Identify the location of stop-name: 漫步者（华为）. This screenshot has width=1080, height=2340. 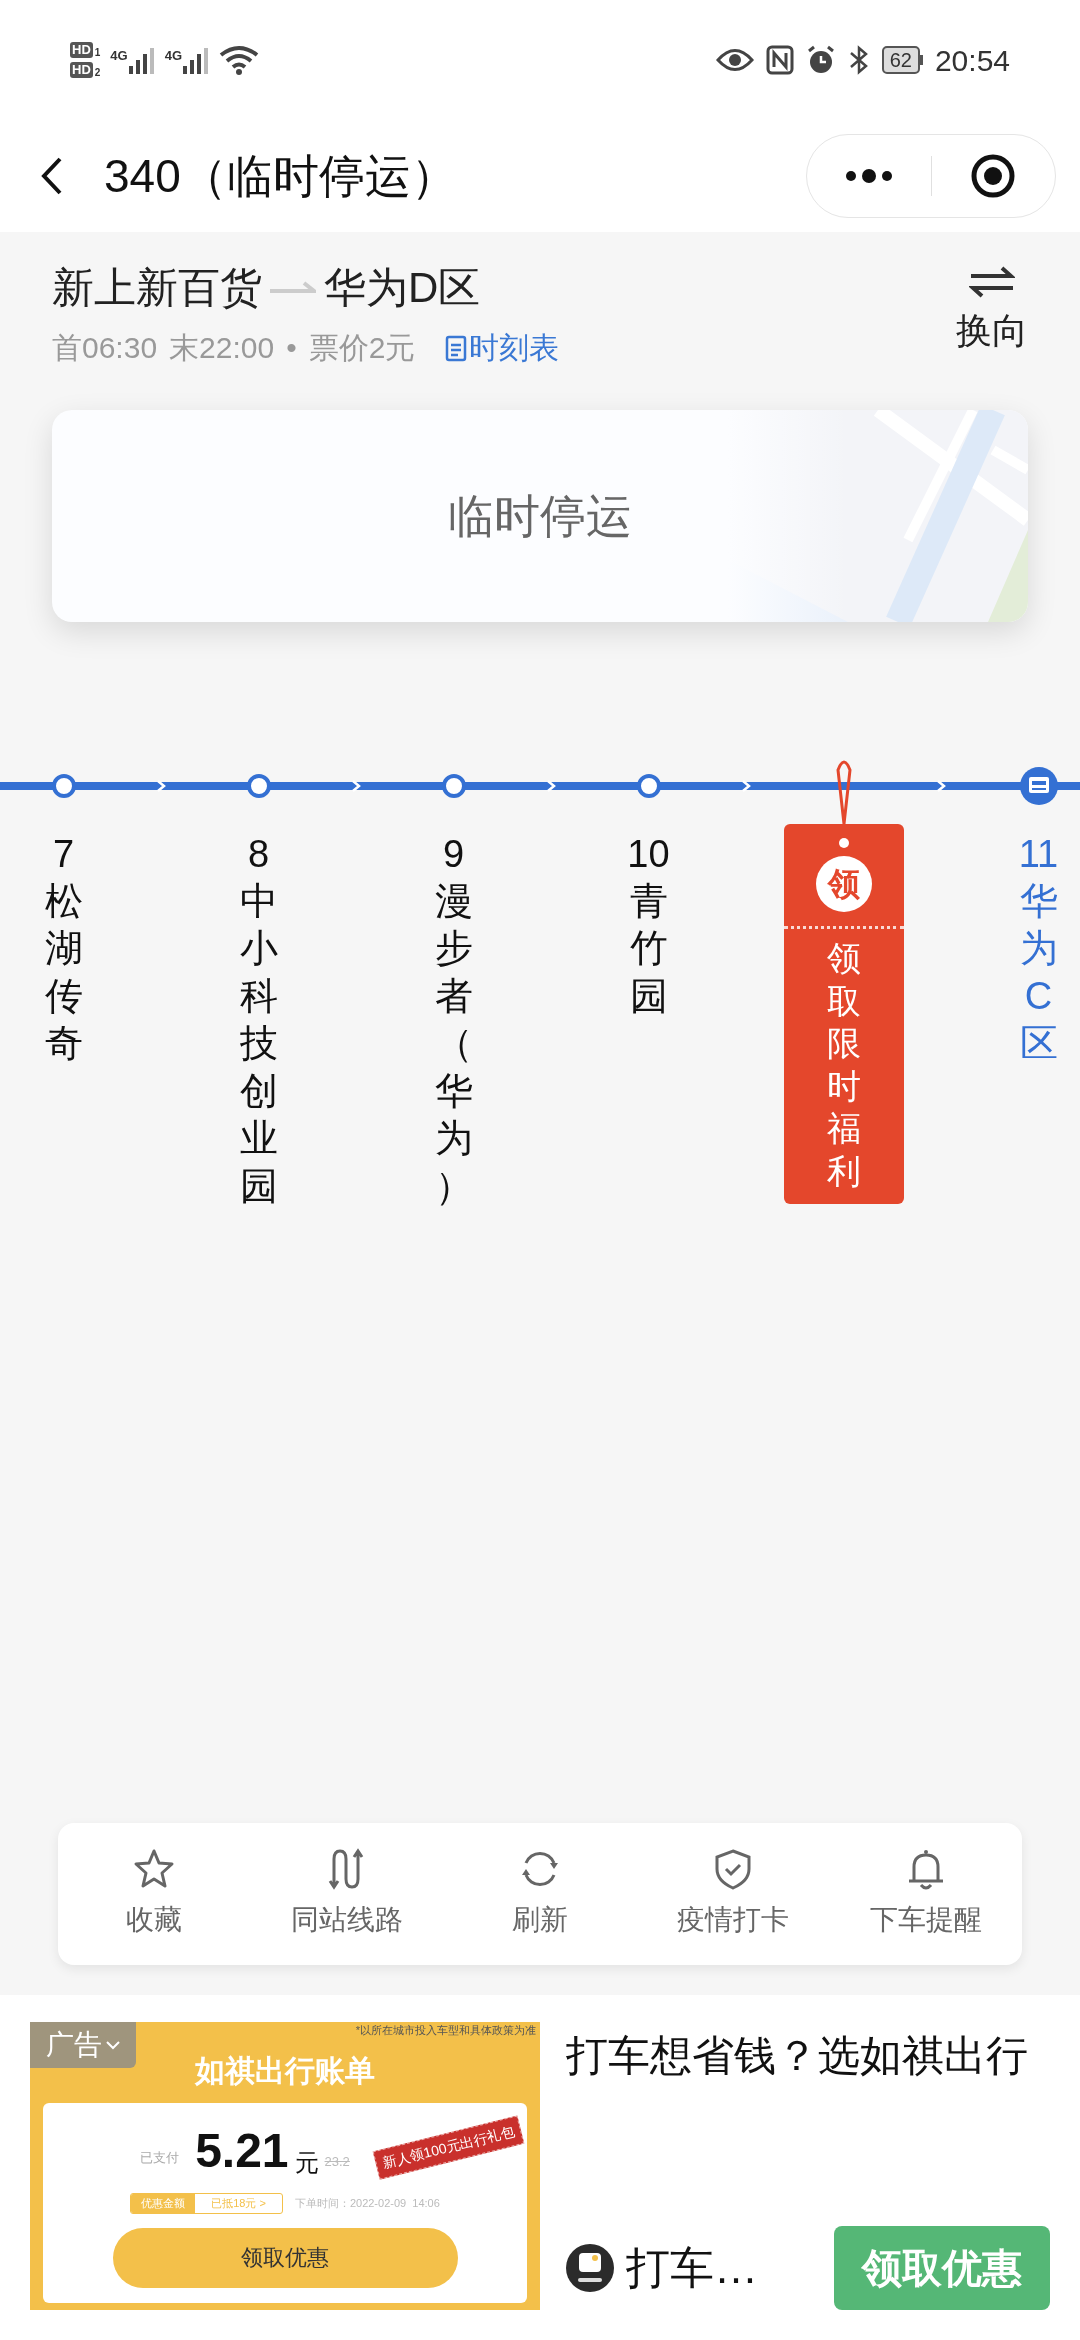
(453, 1043).